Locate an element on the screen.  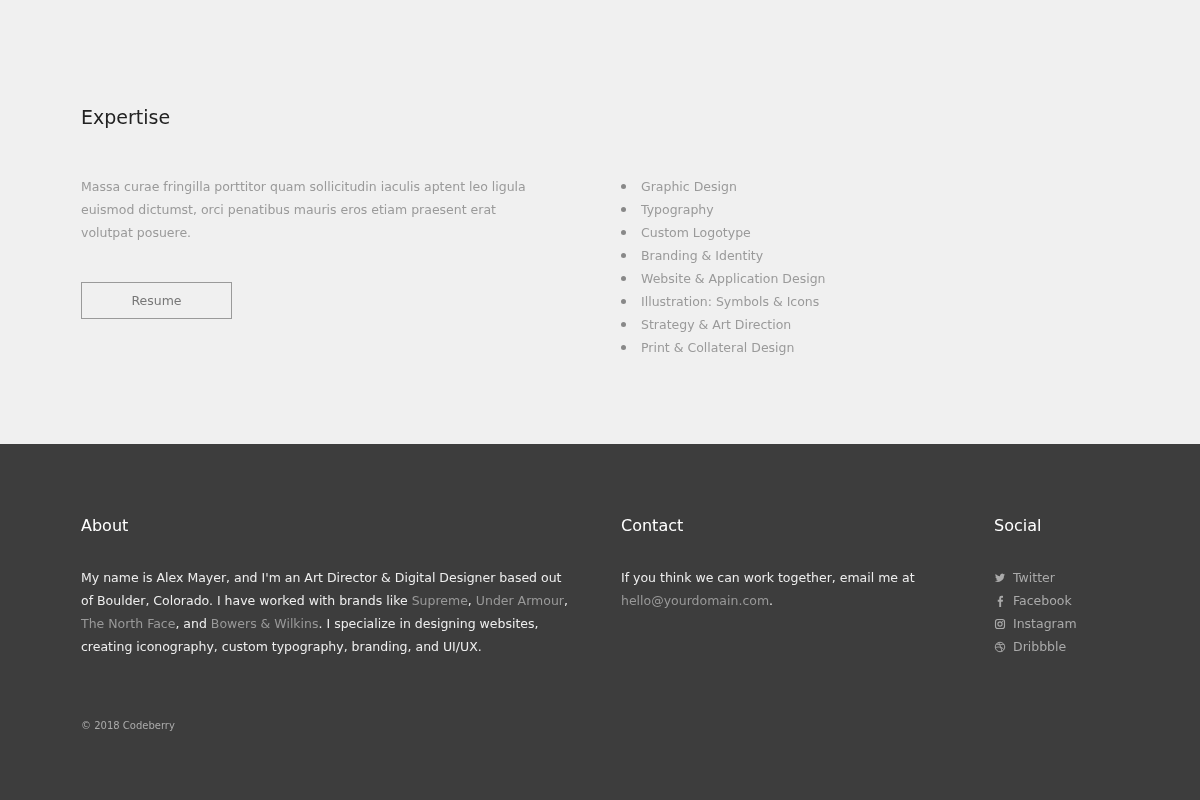
dribbble-icon is located at coordinates (1000, 646).